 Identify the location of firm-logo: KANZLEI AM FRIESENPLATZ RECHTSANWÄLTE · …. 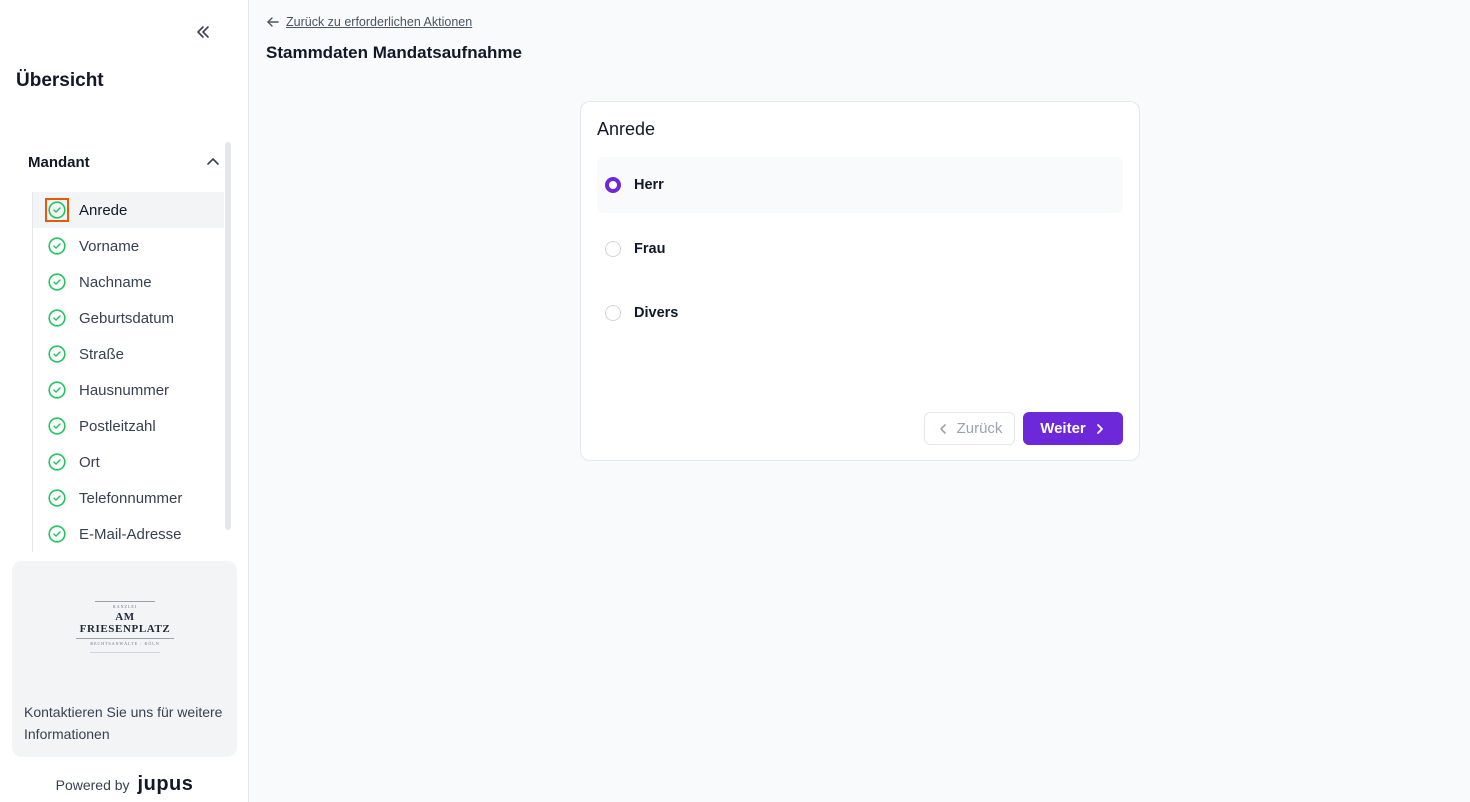
(125, 627).